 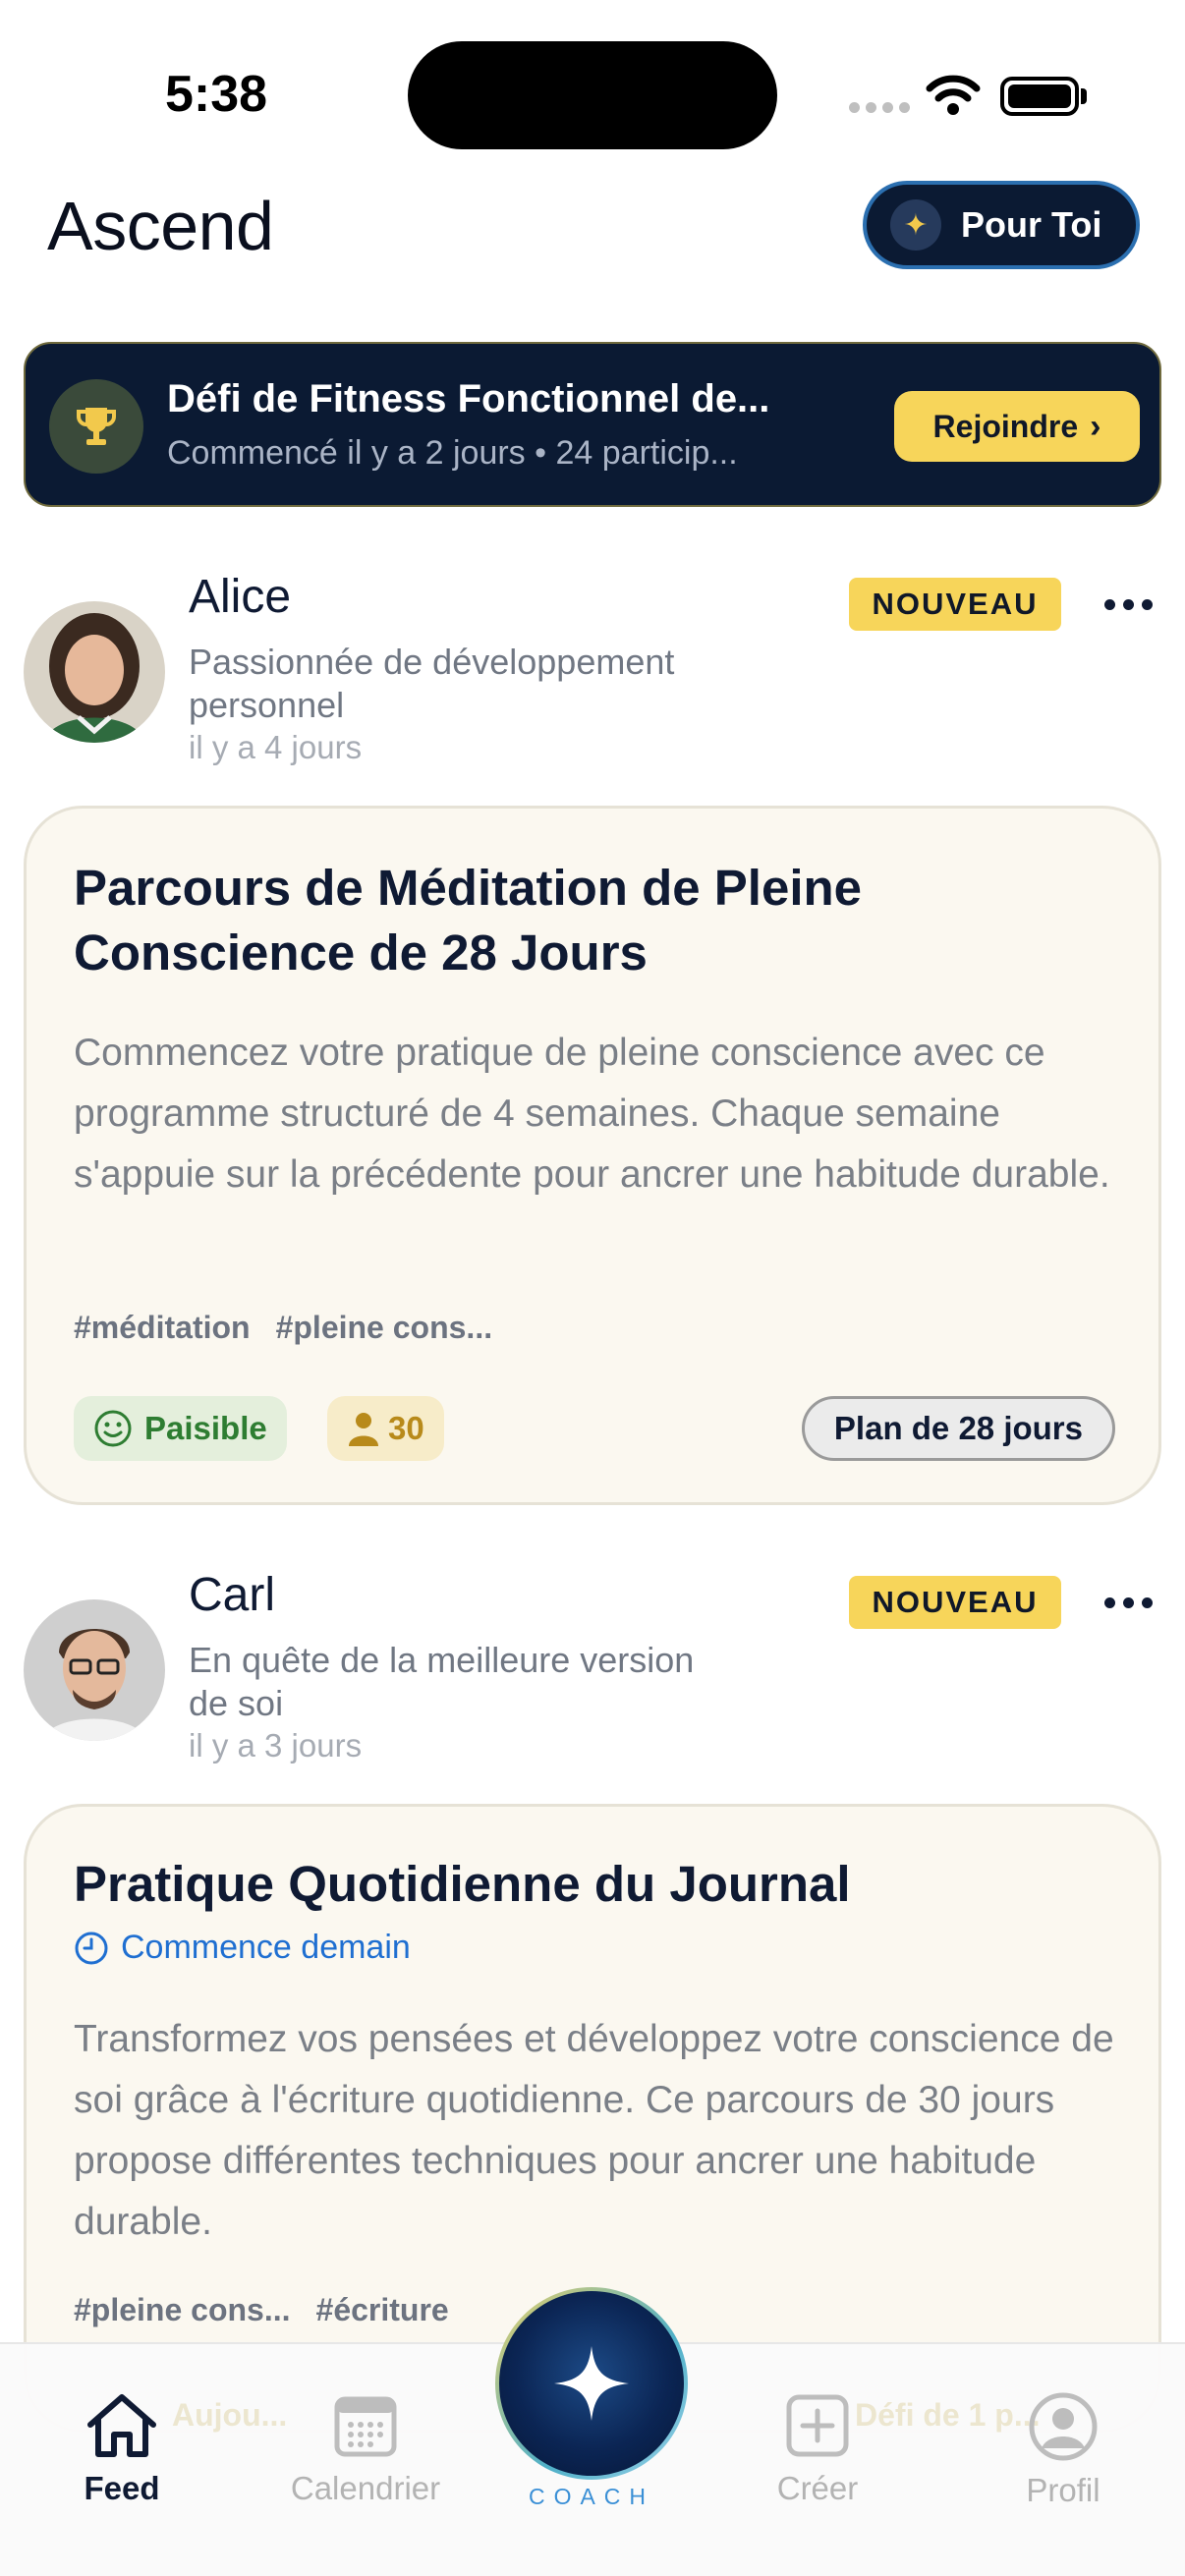 I want to click on trophy-icon, so click(x=96, y=426).